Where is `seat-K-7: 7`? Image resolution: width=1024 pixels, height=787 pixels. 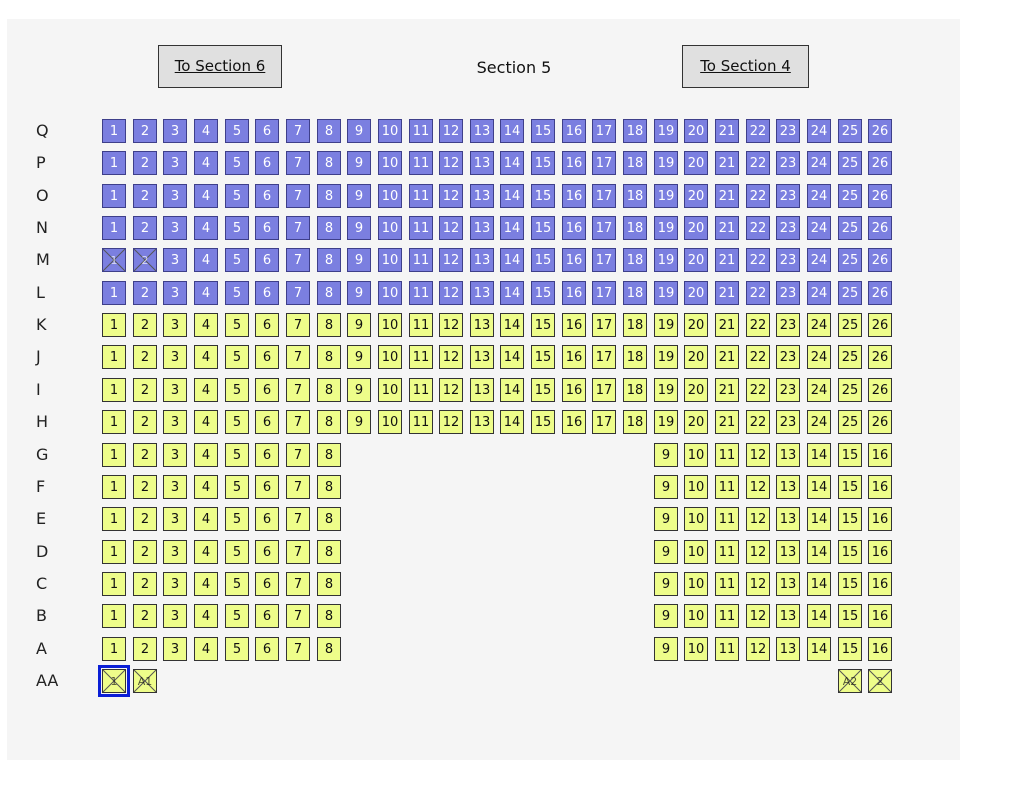
seat-K-7: 7 is located at coordinates (298, 325).